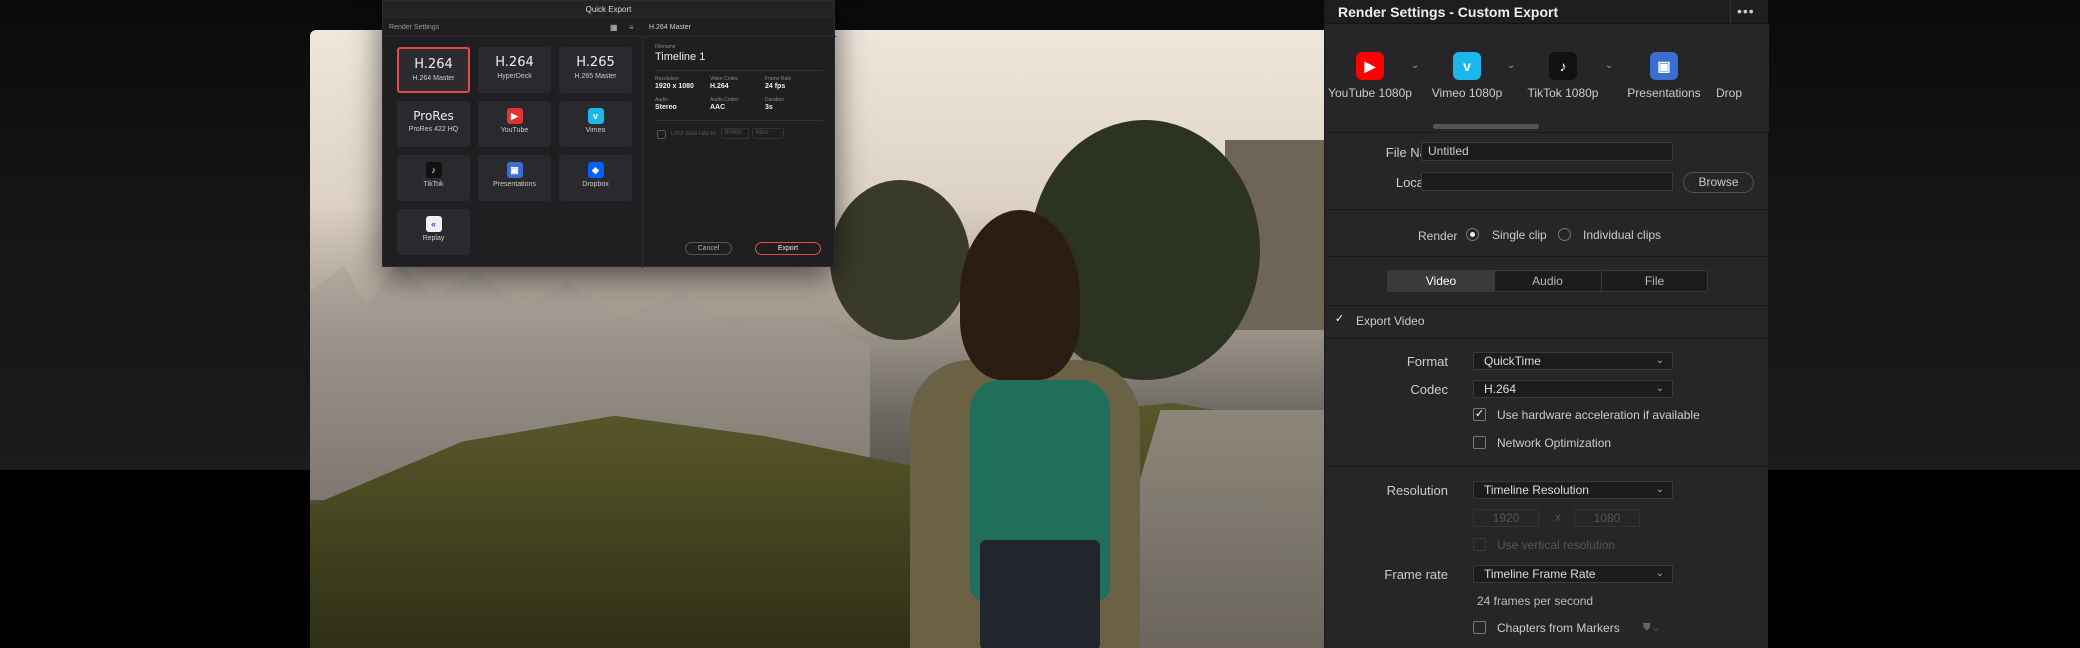 The image size is (2080, 648). I want to click on preset-label: TikTok 1080p, so click(1563, 93).